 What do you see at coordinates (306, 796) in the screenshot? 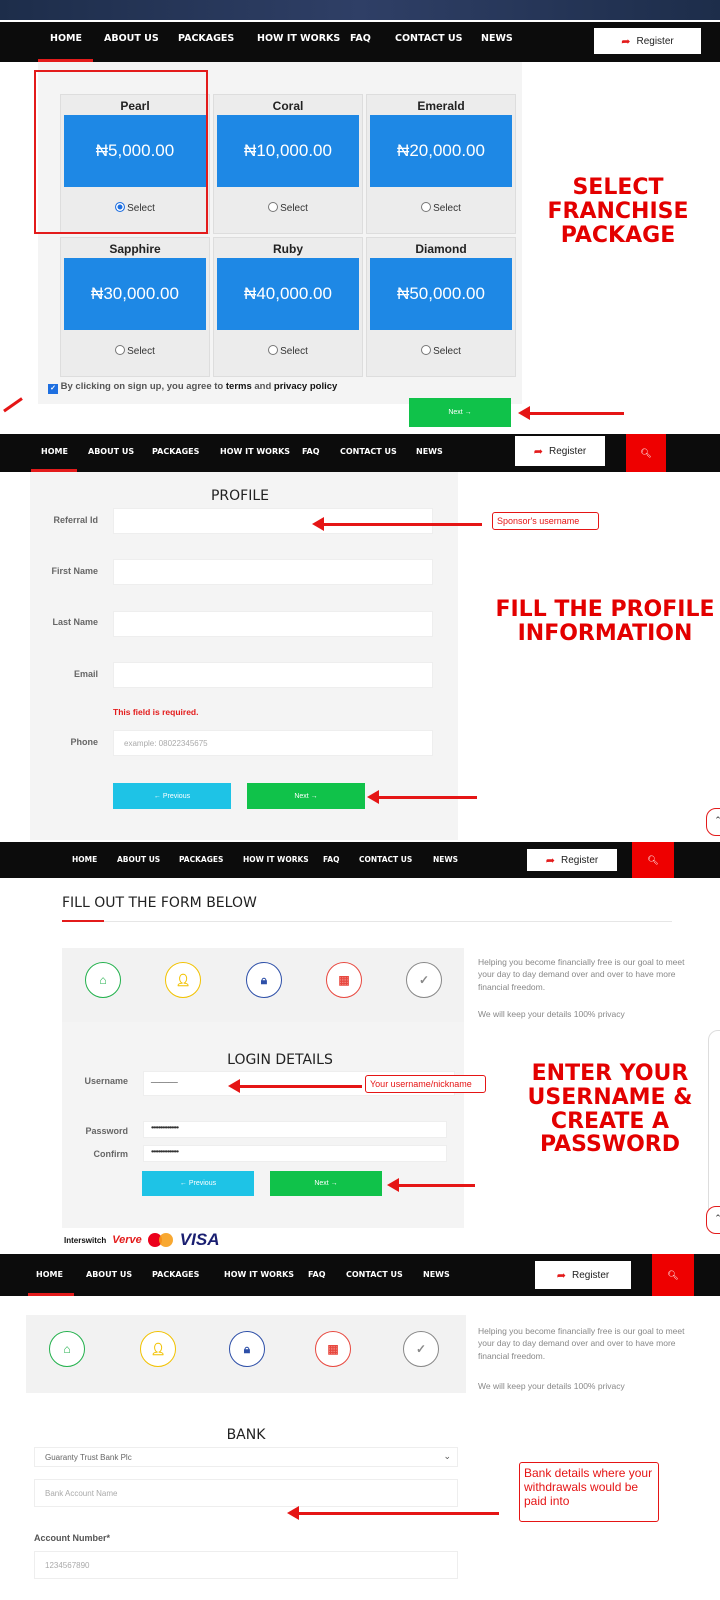
I see `profile-next-button: Next →` at bounding box center [306, 796].